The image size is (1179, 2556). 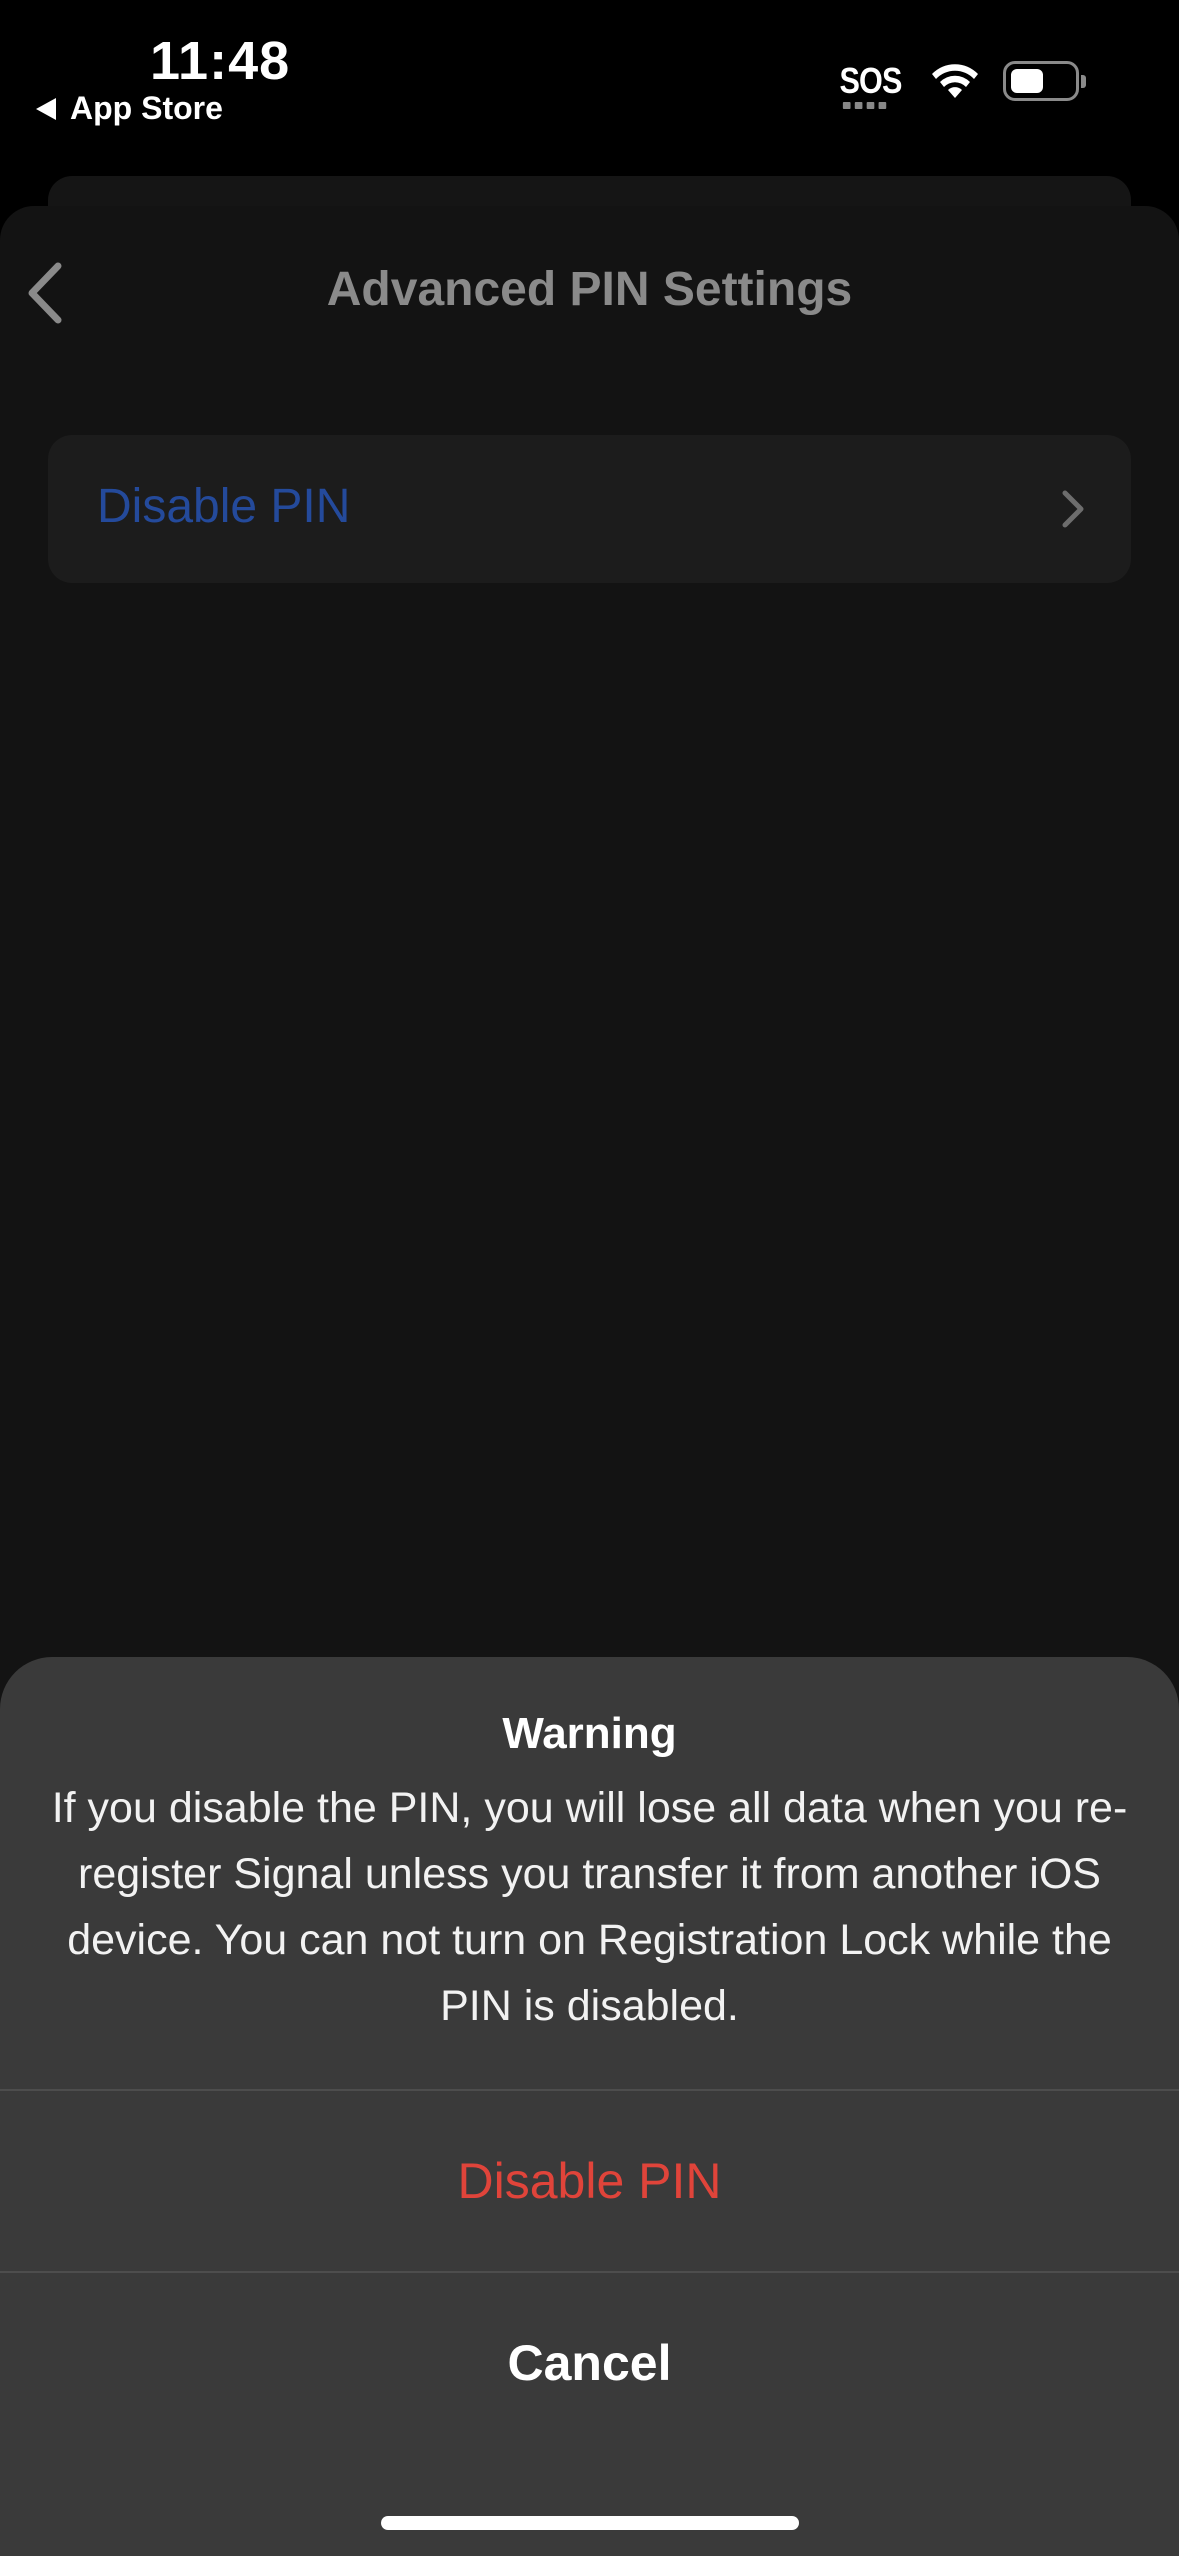 I want to click on sos-label: SOS, so click(x=870, y=80).